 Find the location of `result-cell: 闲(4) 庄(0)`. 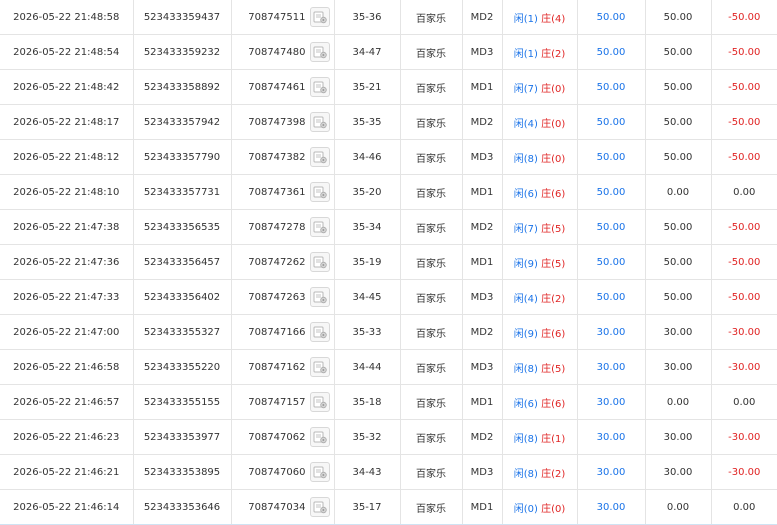

result-cell: 闲(4) 庄(0) is located at coordinates (540, 122).